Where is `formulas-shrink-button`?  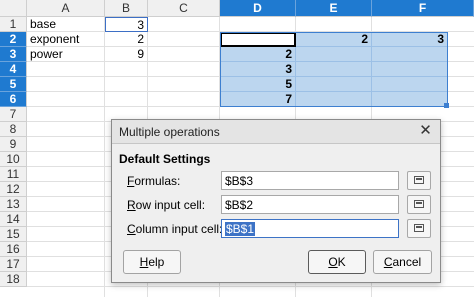
formulas-shrink-button is located at coordinates (419, 180).